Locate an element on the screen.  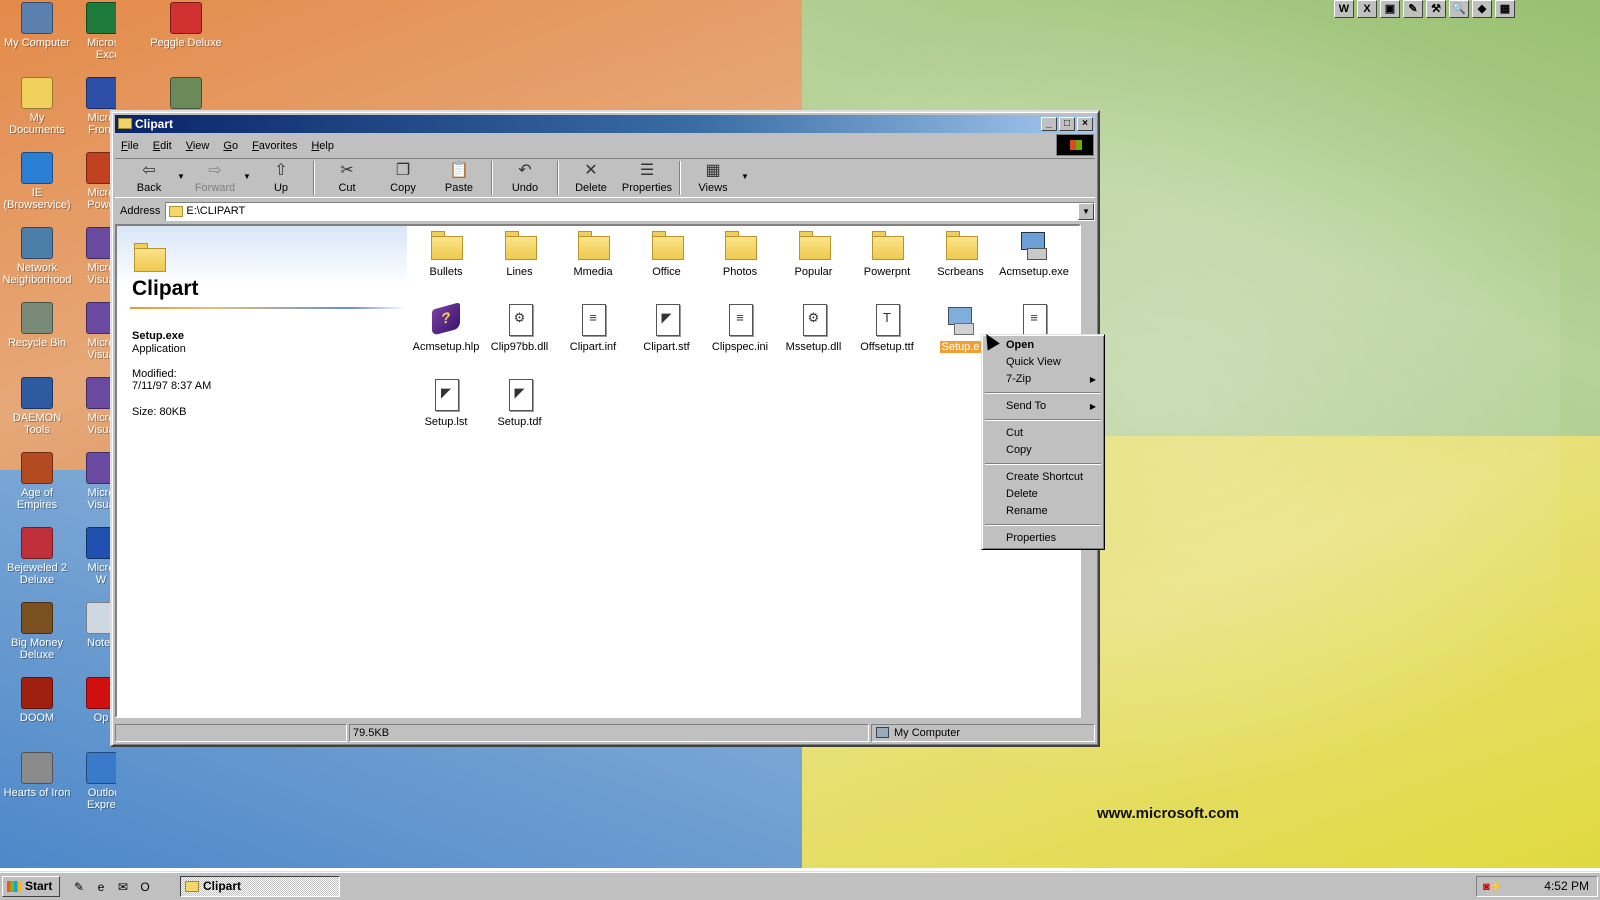
toolbar-delete-button: ✕ Delete is located at coordinates (591, 178).